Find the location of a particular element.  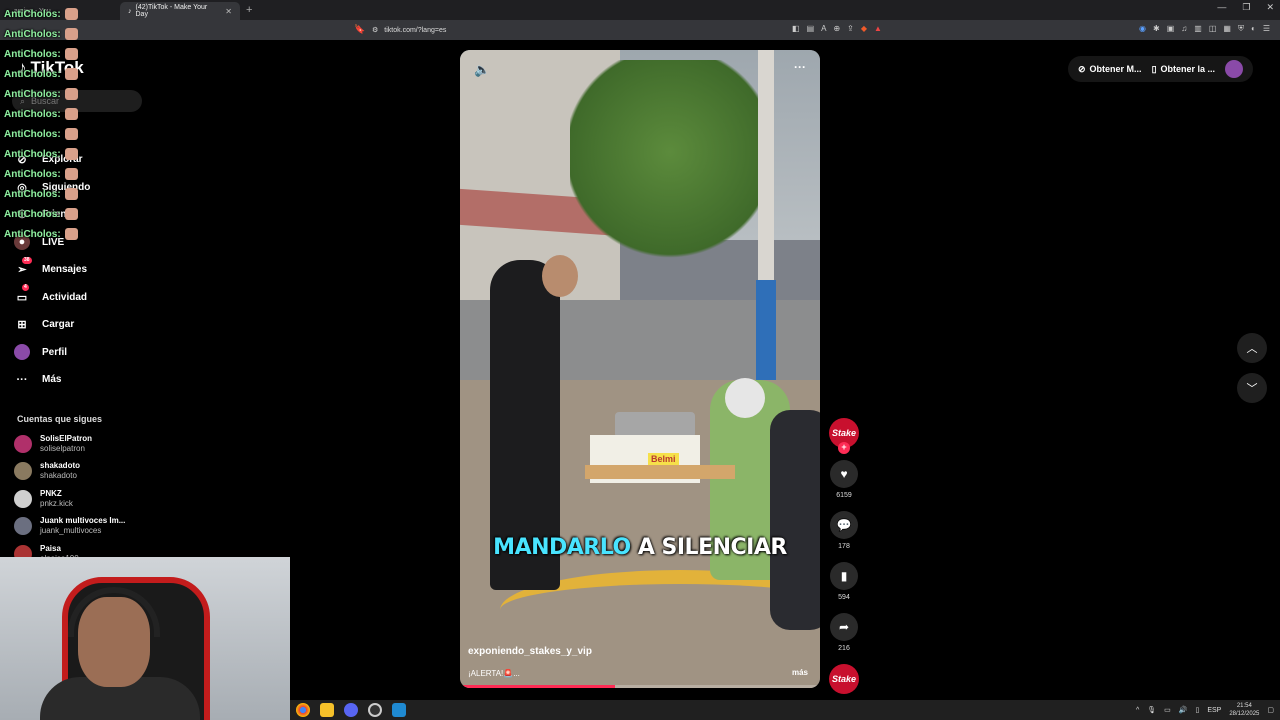

share-action: ➦ 216 is located at coordinates (844, 632).